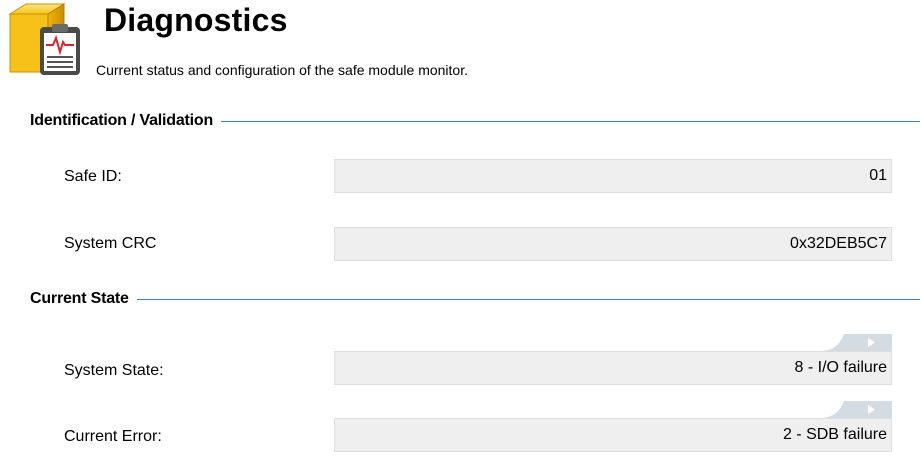 The height and width of the screenshot is (476, 921). What do you see at coordinates (114, 370) in the screenshot?
I see `system-state-label: System State:` at bounding box center [114, 370].